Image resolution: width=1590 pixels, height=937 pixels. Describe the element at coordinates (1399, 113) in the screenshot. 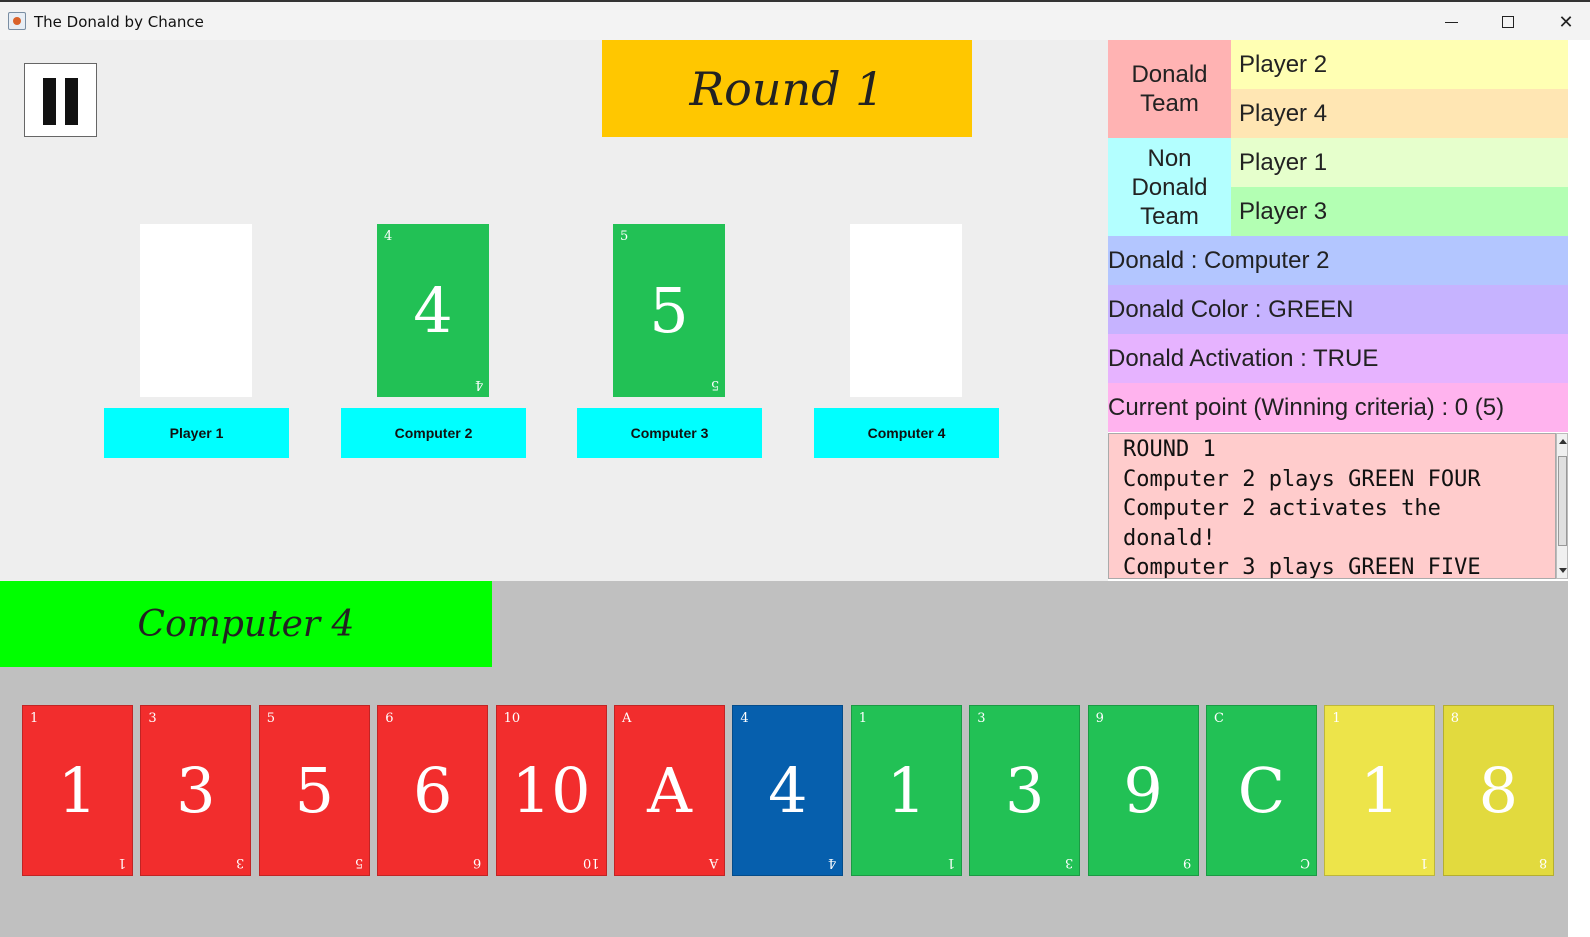

I see `donald-team-member: Player 4` at that location.